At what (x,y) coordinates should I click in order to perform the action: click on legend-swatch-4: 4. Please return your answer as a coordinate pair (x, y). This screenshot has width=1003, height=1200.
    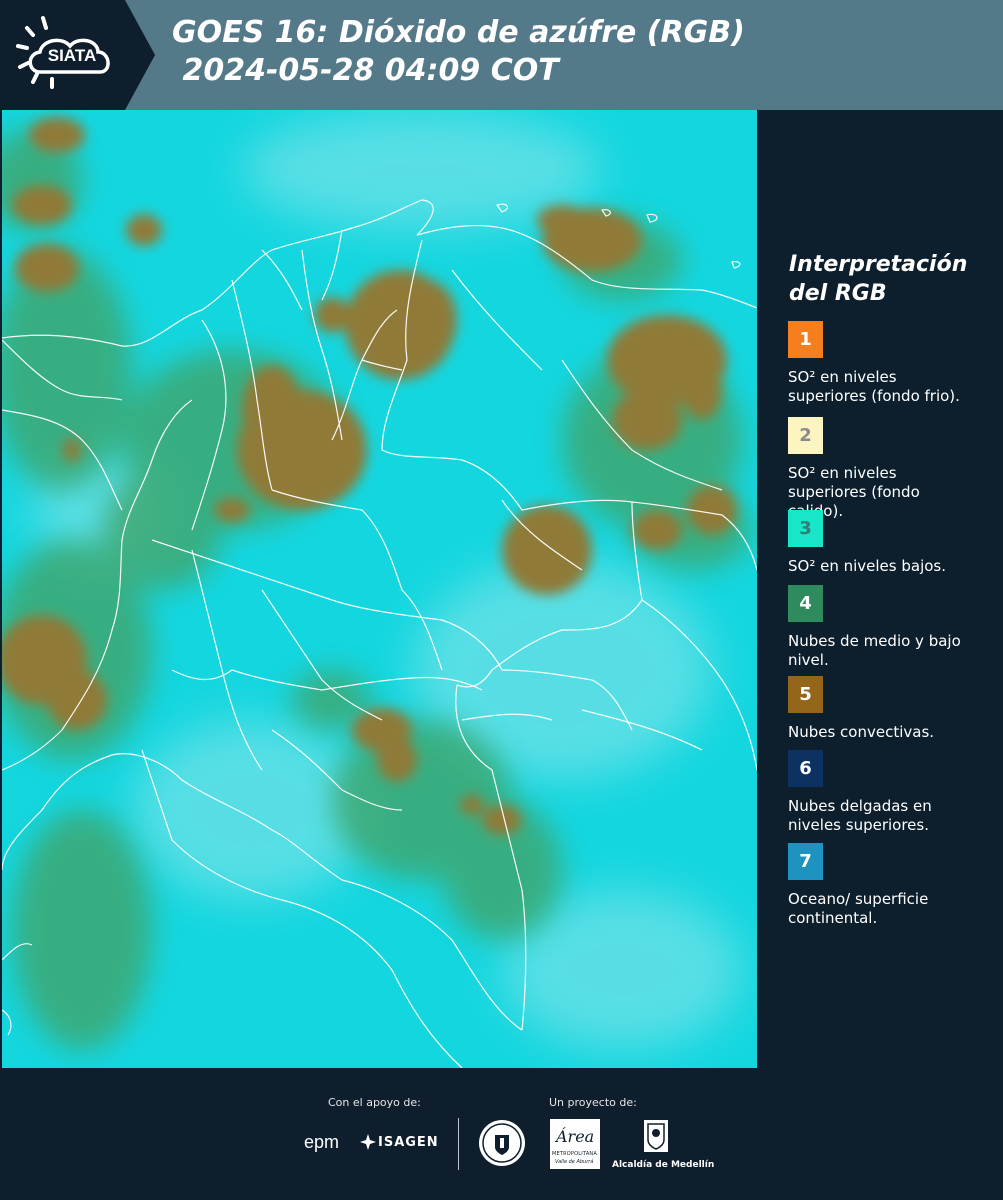
    Looking at the image, I should click on (805, 603).